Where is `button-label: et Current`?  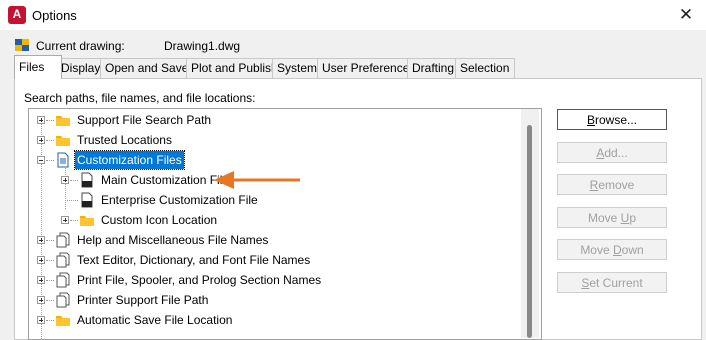 button-label: et Current is located at coordinates (616, 283).